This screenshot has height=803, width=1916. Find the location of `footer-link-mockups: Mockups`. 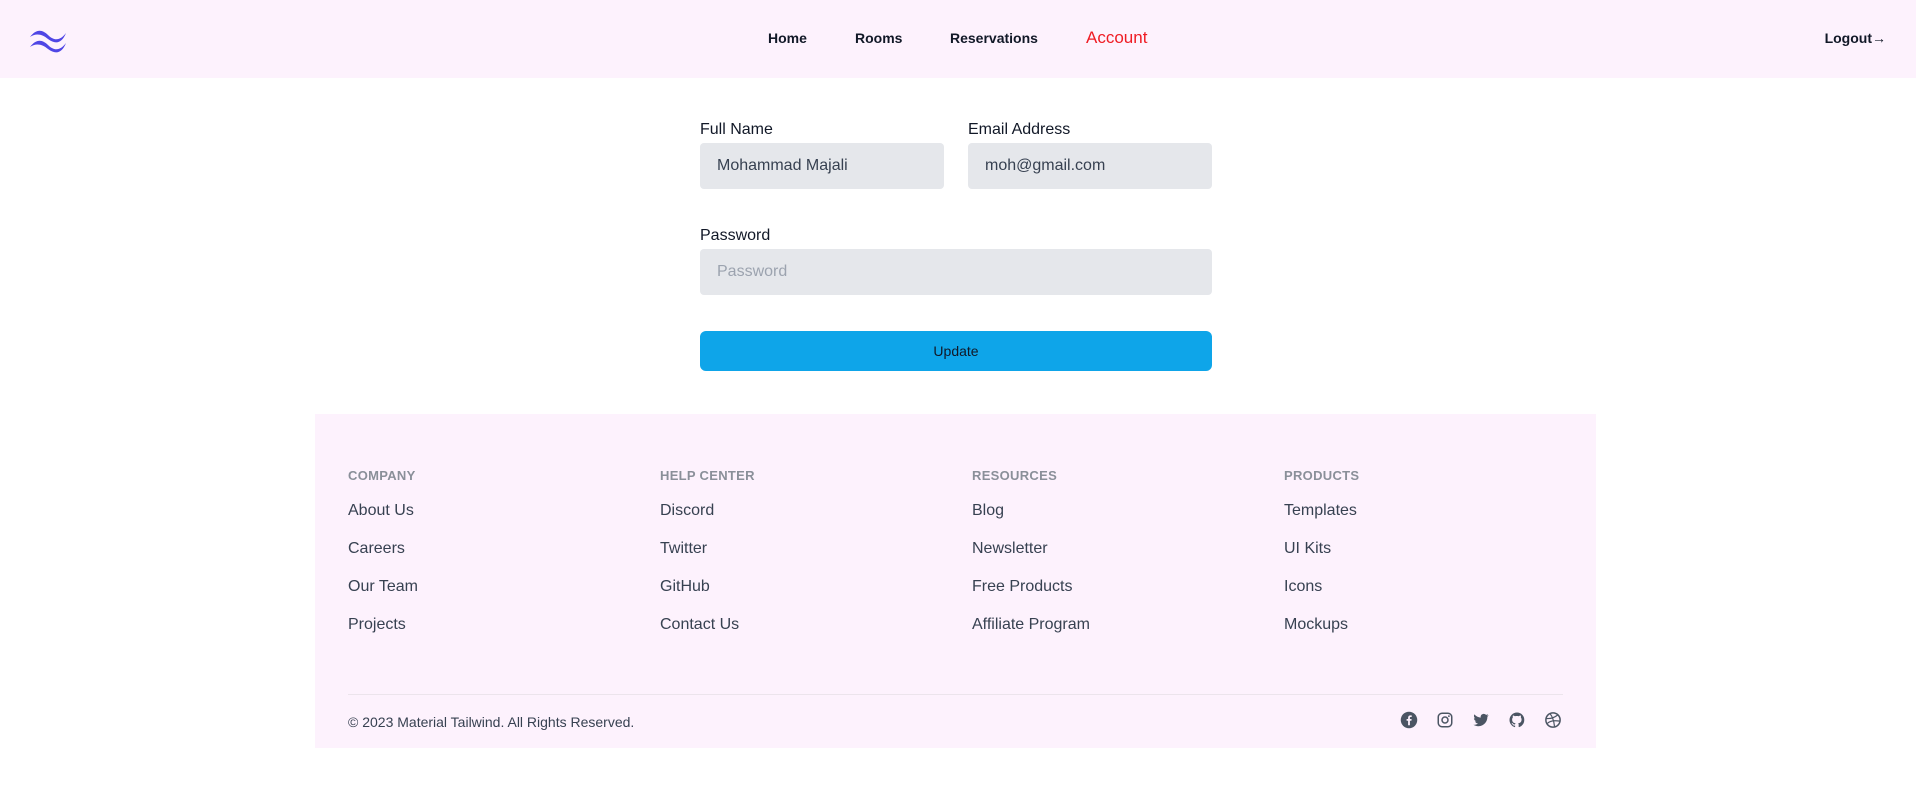

footer-link-mockups: Mockups is located at coordinates (1316, 624).